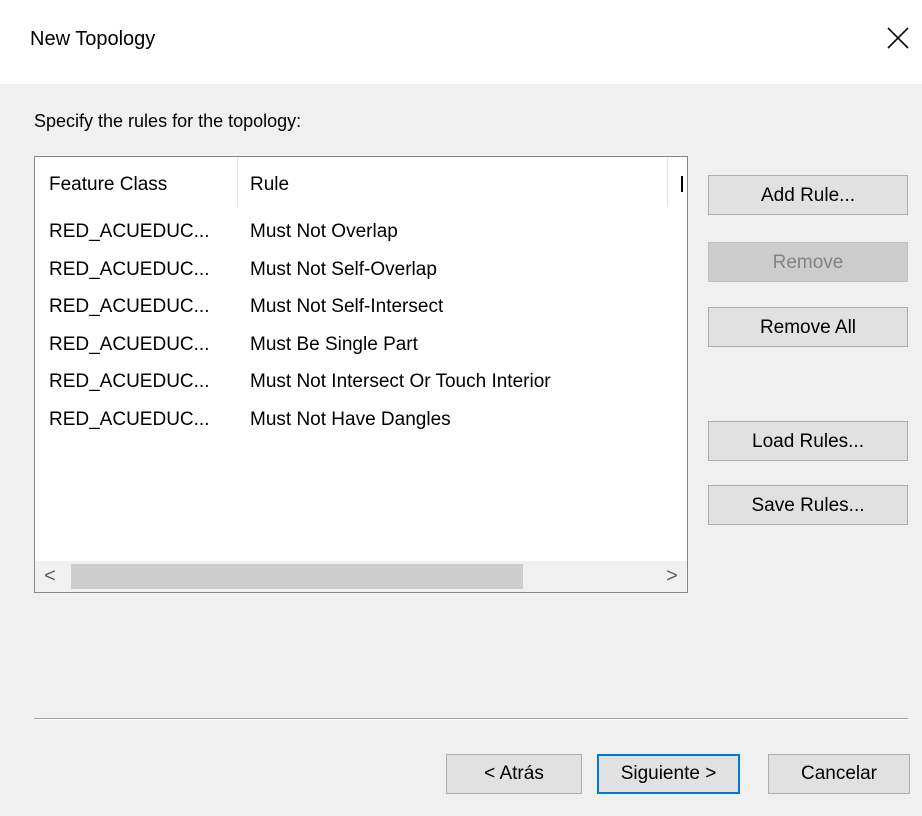 This screenshot has height=816, width=922. What do you see at coordinates (350, 419) in the screenshot?
I see `rule-cell: Must Not Have Dangles` at bounding box center [350, 419].